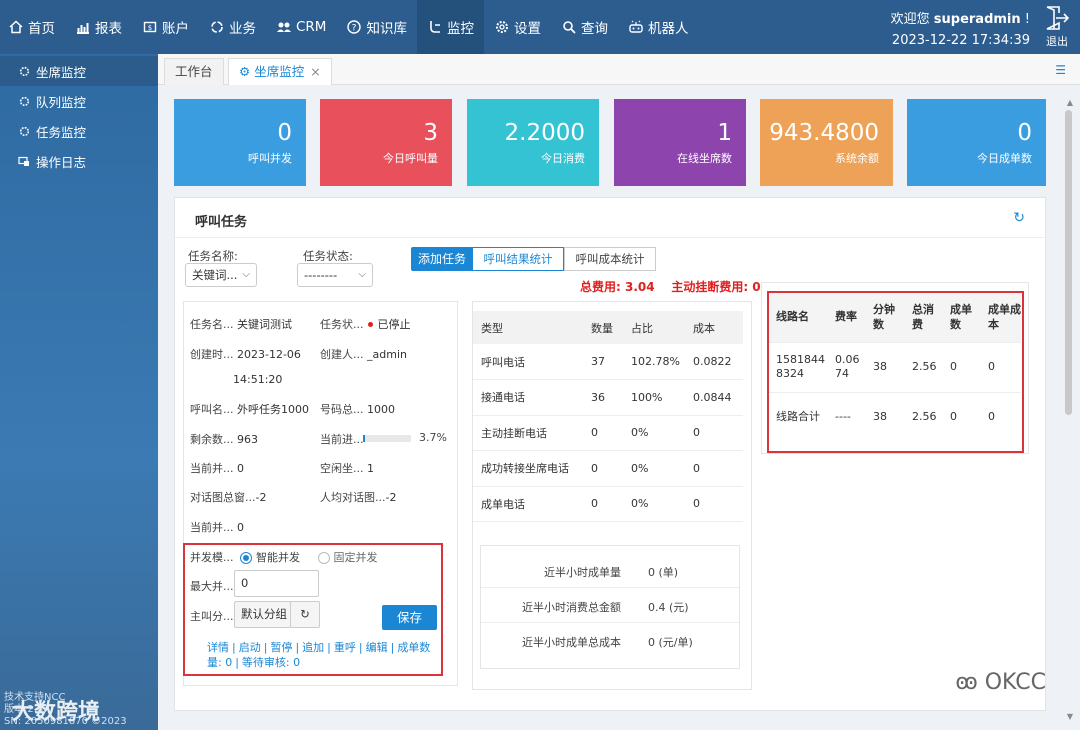 Image resolution: width=1080 pixels, height=730 pixels. Describe the element at coordinates (281, 647) in the screenshot. I see `pause-link: 暂停` at that location.